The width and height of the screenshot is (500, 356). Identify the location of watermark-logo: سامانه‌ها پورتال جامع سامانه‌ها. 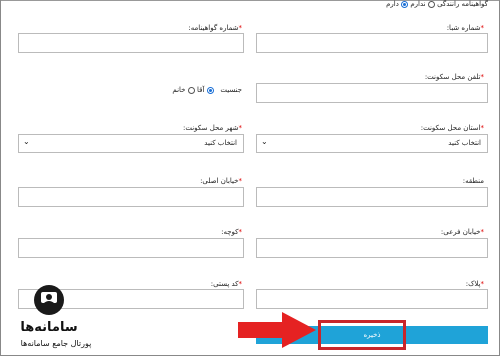
(59, 318).